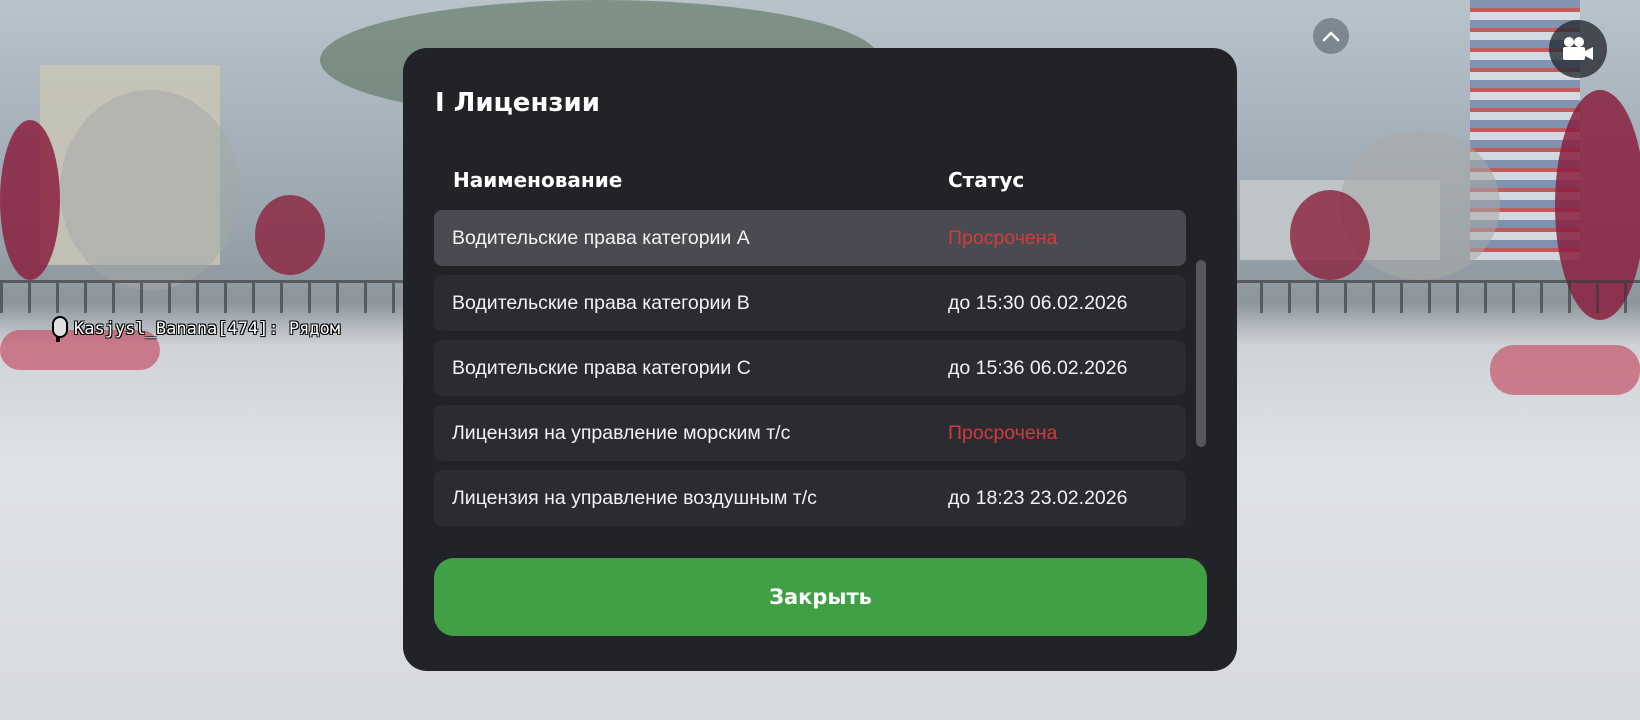 The image size is (1640, 720). Describe the element at coordinates (986, 180) in the screenshot. I see `column-header-status: Статус` at that location.